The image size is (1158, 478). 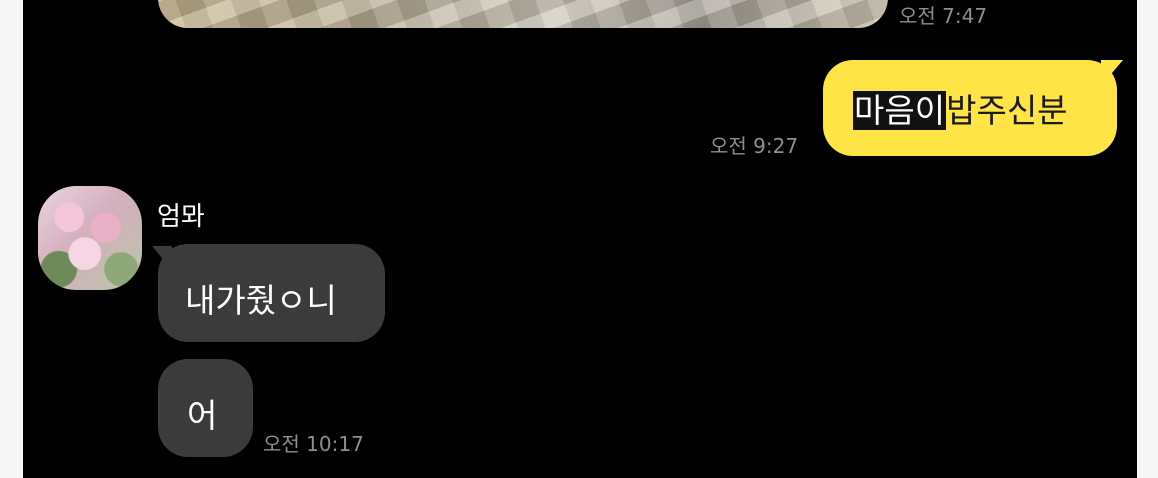 What do you see at coordinates (313, 444) in the screenshot?
I see `incoming-timestamp: 오전 10:17` at bounding box center [313, 444].